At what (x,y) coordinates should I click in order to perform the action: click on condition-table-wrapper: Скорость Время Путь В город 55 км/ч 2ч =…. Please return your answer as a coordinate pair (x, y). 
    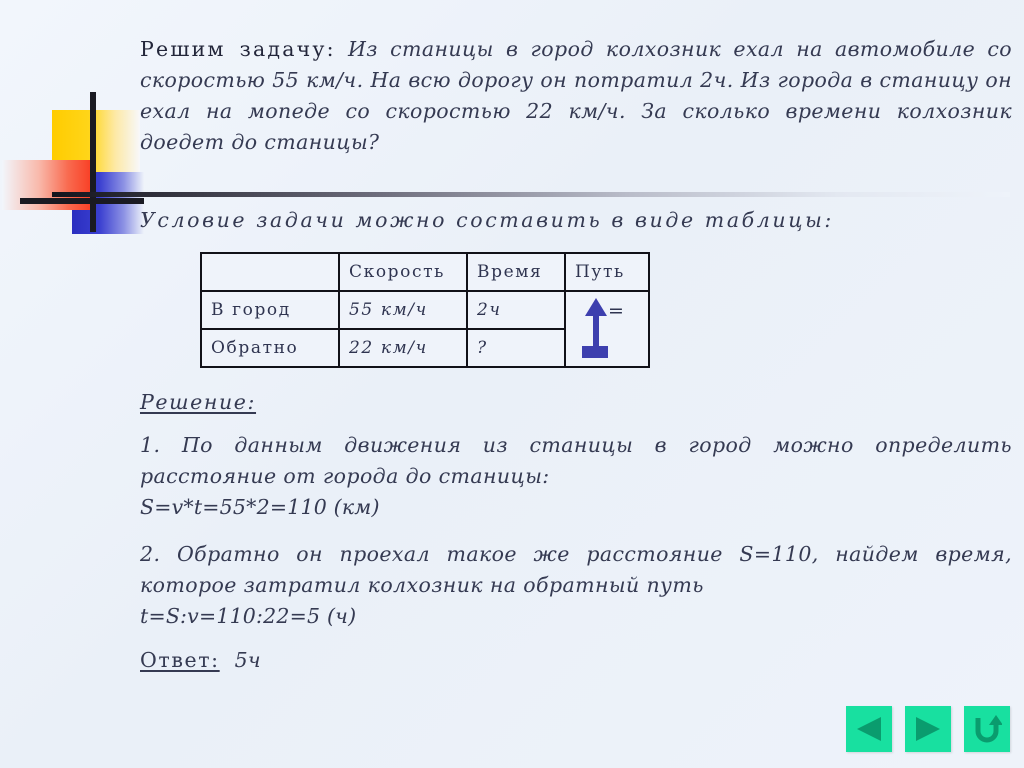
    Looking at the image, I should click on (425, 310).